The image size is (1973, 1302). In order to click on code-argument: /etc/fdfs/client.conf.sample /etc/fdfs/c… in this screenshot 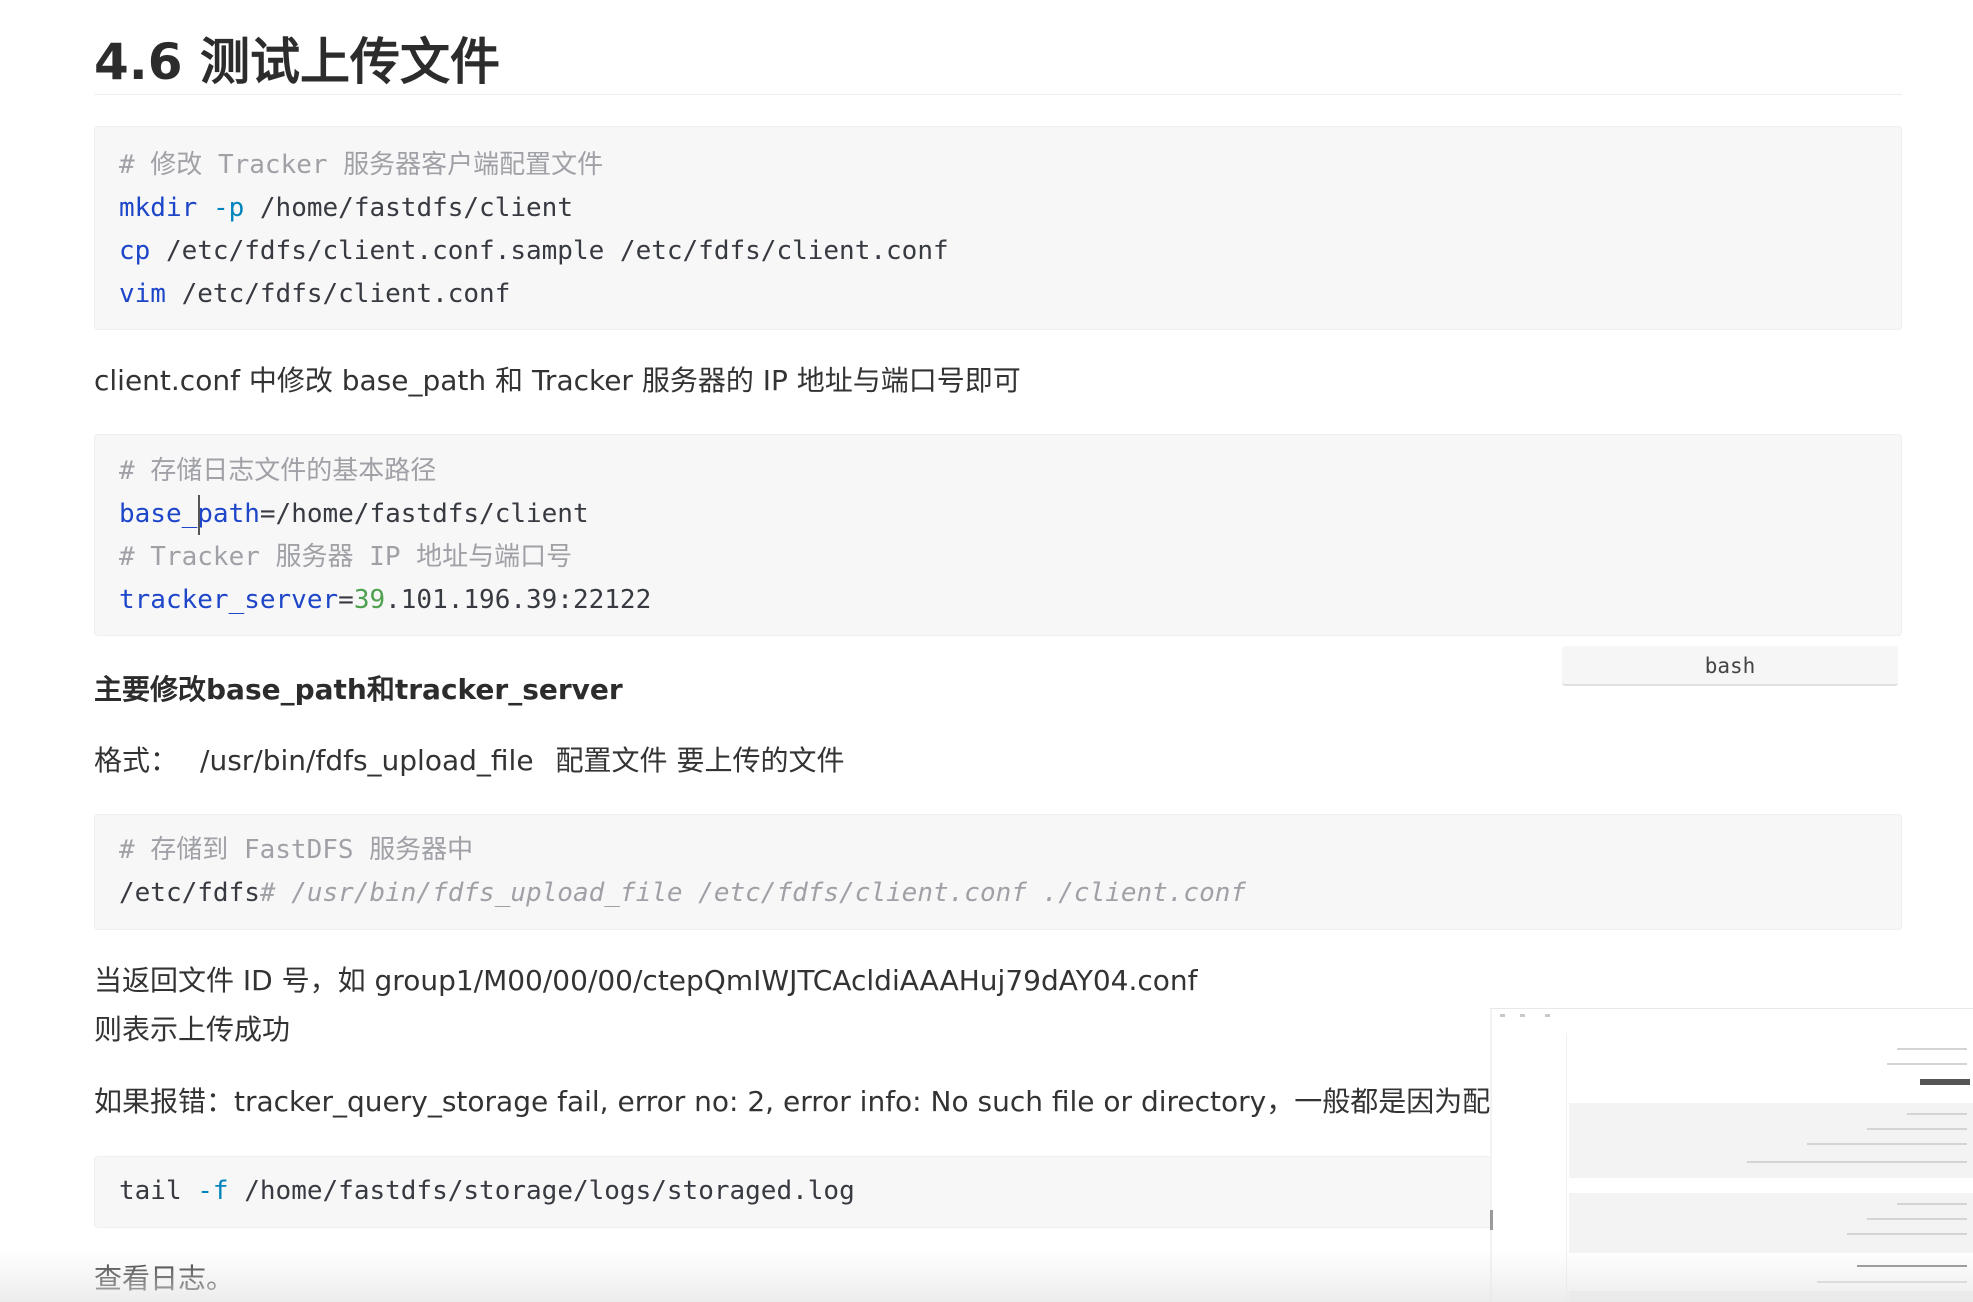, I will do `click(557, 251)`.